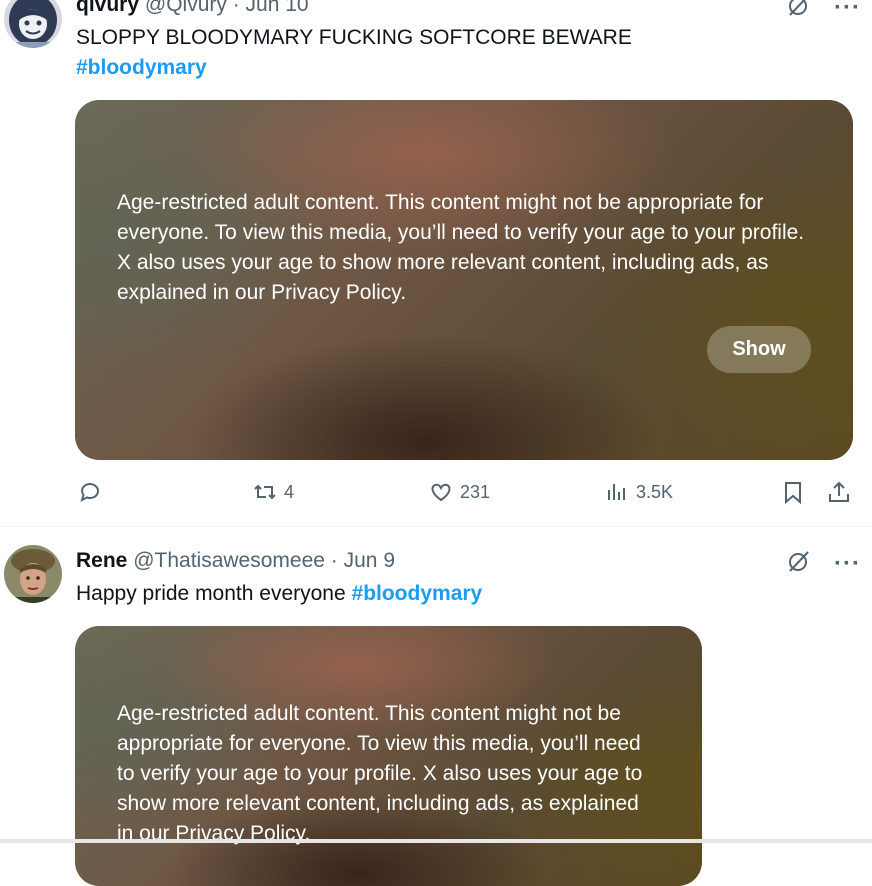 The width and height of the screenshot is (872, 886). I want to click on repost-count: 4, so click(289, 491).